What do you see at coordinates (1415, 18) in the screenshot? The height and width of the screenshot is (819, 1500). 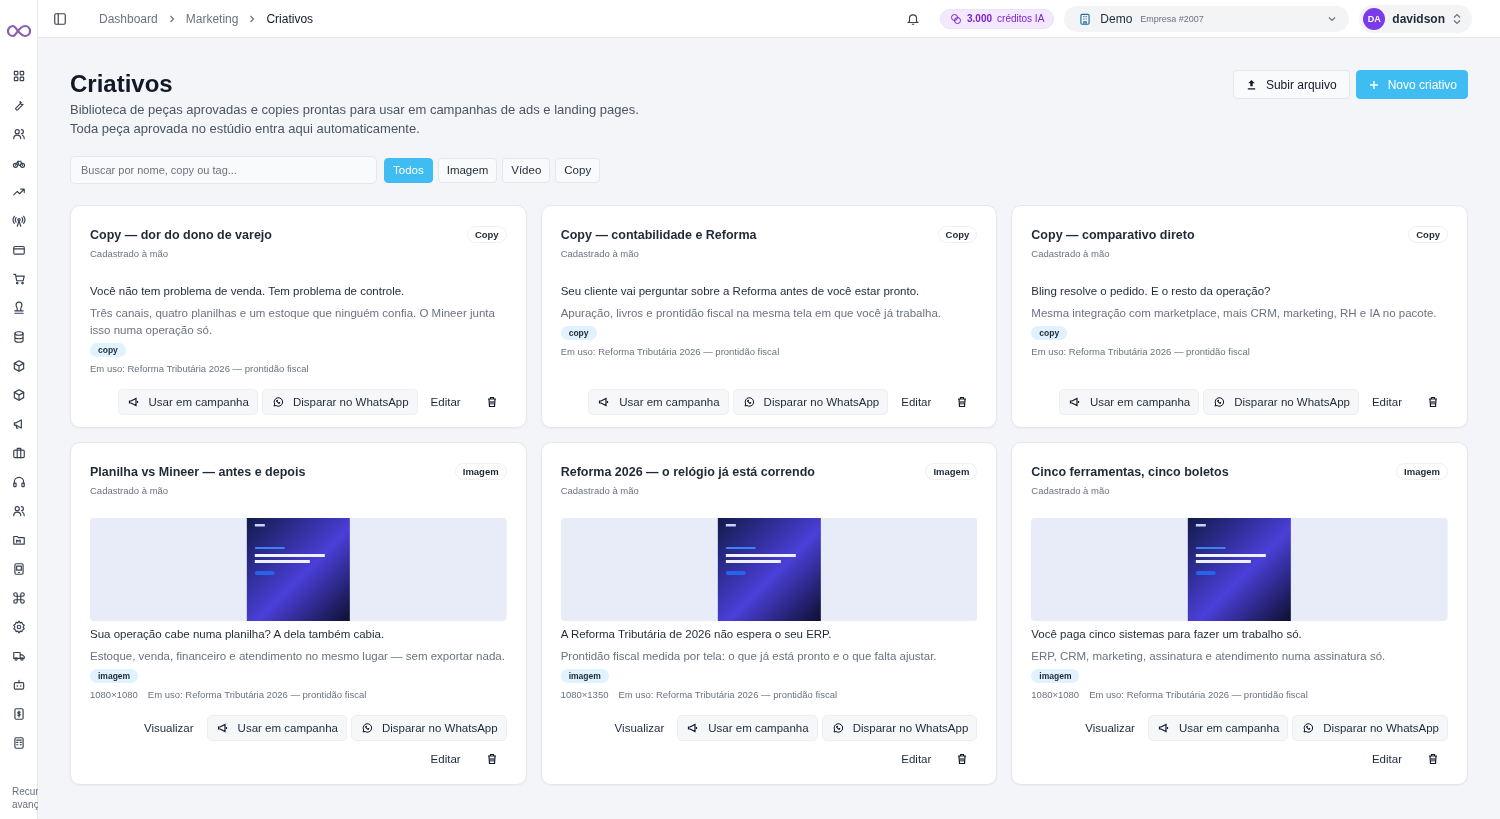 I see `user-menu: DA davidson` at bounding box center [1415, 18].